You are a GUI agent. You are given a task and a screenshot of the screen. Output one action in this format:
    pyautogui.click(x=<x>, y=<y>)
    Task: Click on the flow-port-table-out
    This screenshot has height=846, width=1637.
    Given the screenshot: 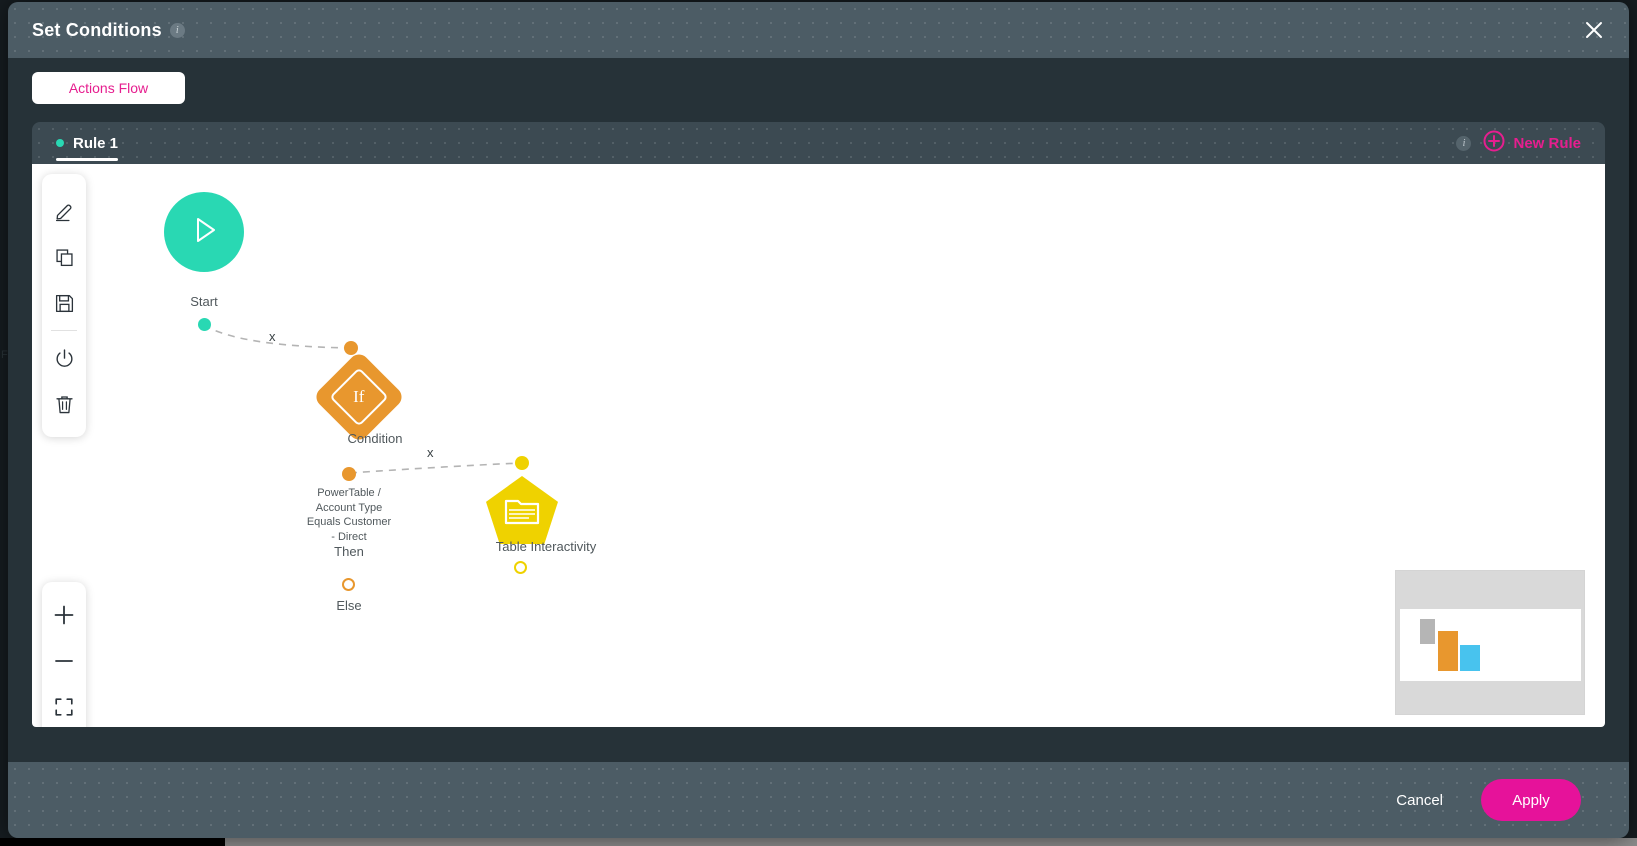 What is the action you would take?
    pyautogui.click(x=520, y=567)
    